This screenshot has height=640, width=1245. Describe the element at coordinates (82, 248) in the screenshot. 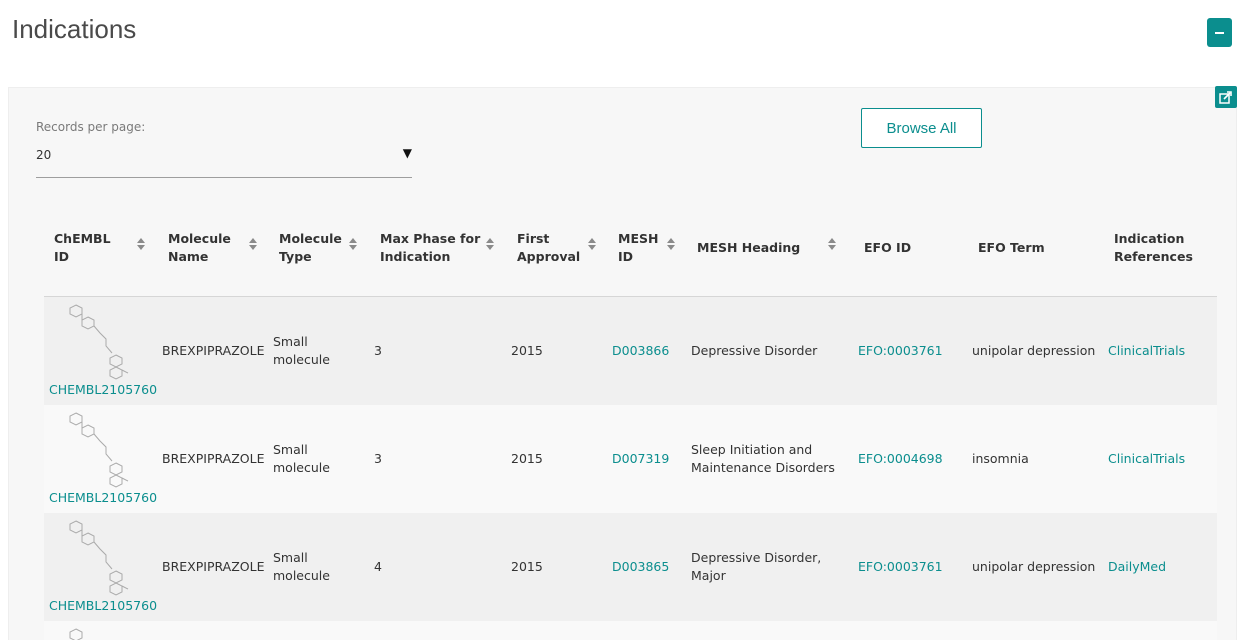

I see `header-chembl-id: ChEMBL ID` at that location.